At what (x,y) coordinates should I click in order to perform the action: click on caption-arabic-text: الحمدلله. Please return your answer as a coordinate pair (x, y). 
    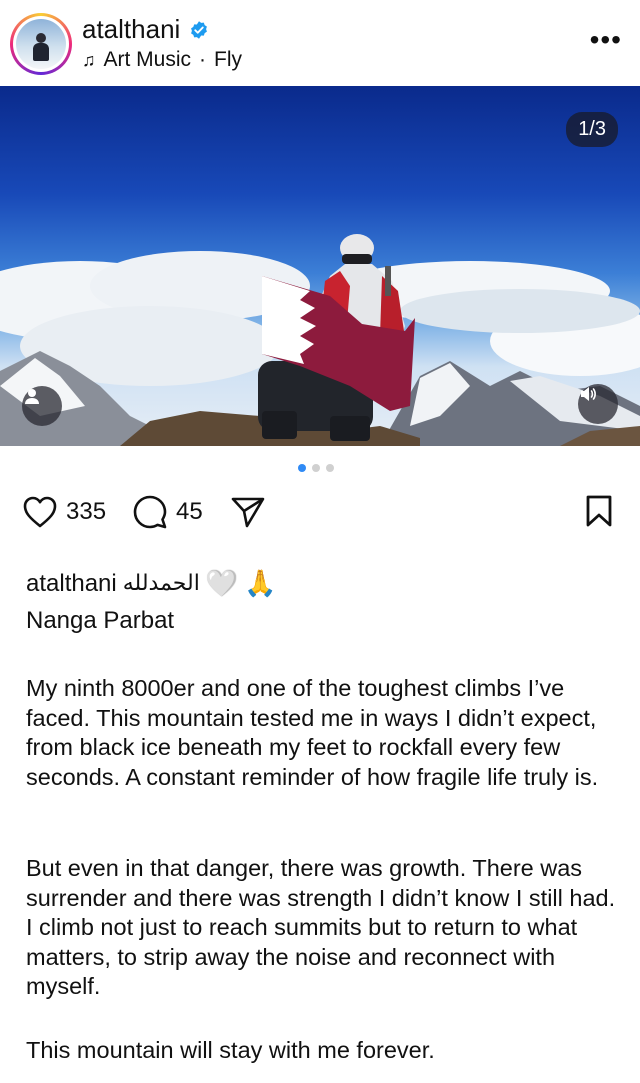
    Looking at the image, I should click on (161, 583).